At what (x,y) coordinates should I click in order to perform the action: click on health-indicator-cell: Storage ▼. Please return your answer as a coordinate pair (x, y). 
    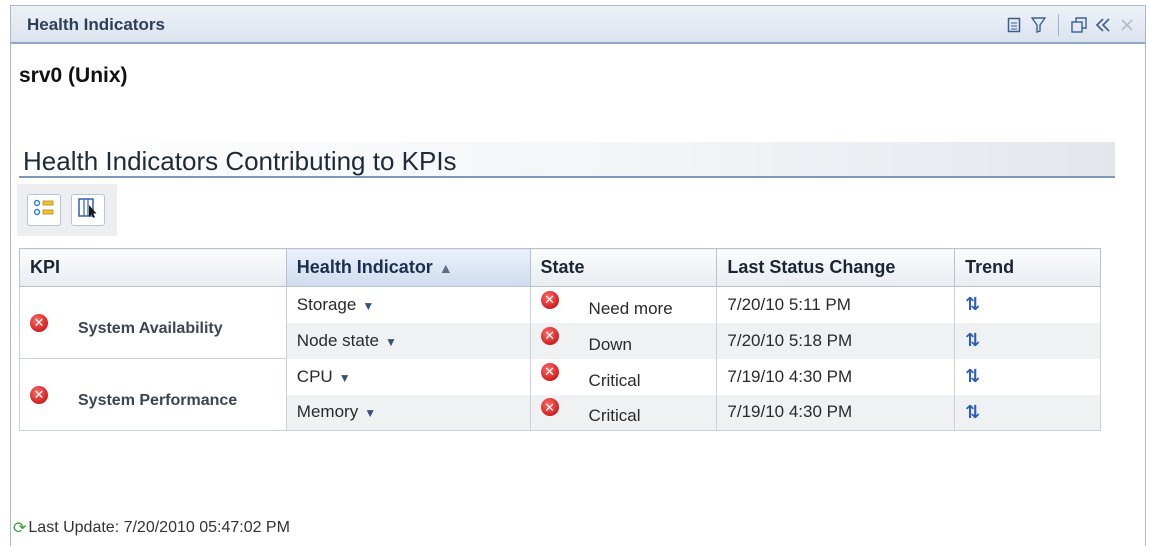
    Looking at the image, I should click on (408, 304).